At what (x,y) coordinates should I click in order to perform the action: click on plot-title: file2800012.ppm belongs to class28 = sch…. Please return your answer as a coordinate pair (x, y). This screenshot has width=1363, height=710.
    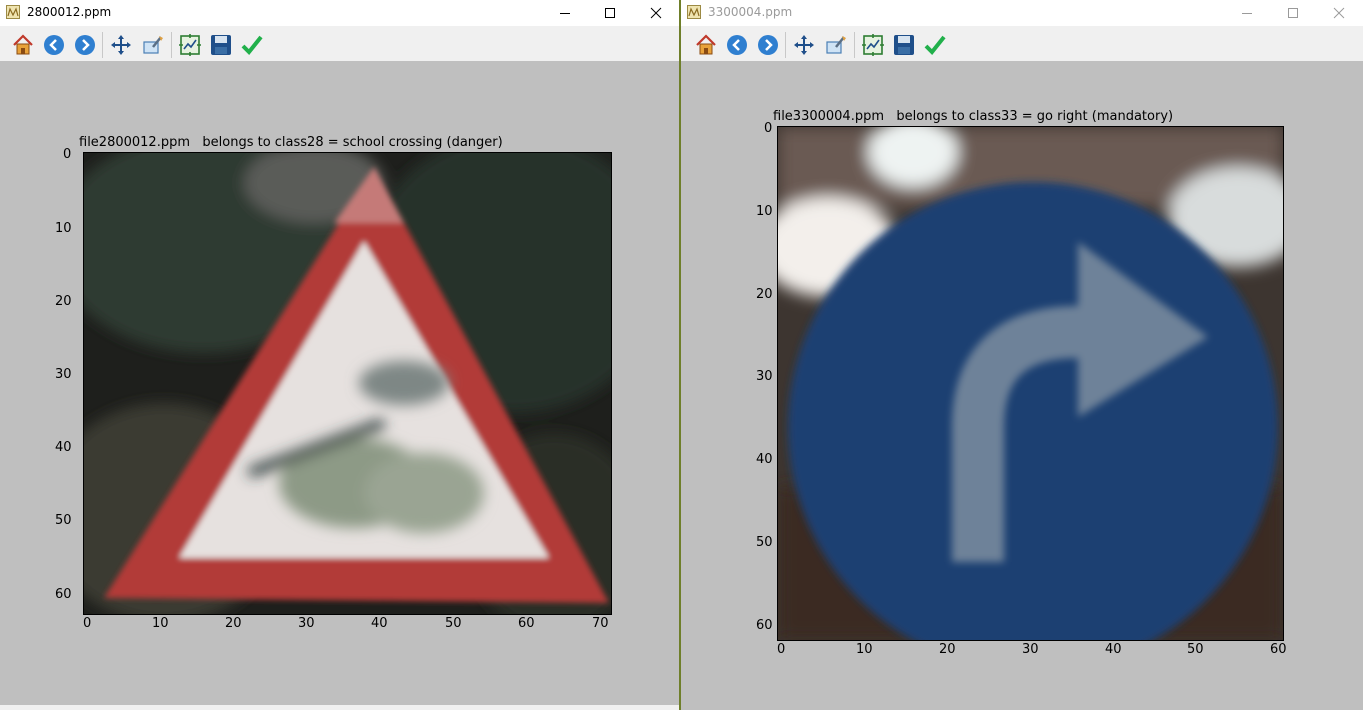
    Looking at the image, I should click on (291, 142).